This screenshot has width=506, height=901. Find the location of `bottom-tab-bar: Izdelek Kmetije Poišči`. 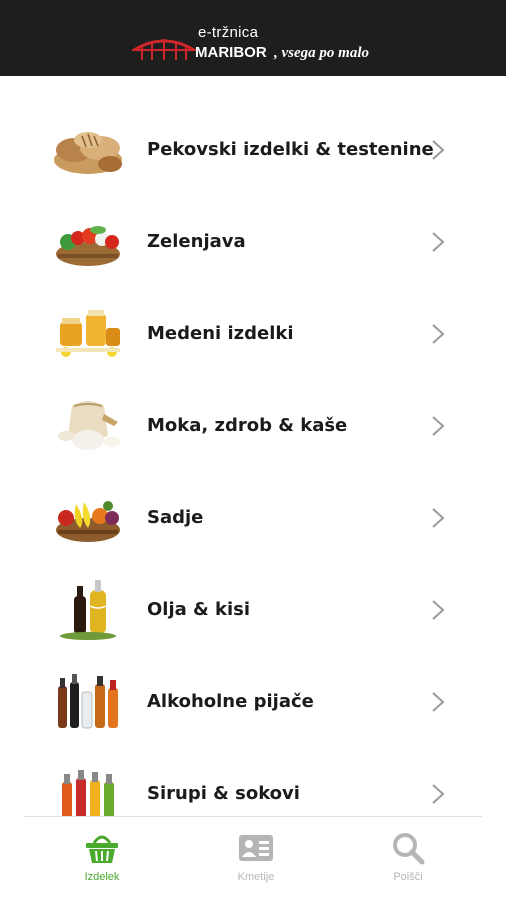

bottom-tab-bar: Izdelek Kmetije Poišči is located at coordinates (253, 858).